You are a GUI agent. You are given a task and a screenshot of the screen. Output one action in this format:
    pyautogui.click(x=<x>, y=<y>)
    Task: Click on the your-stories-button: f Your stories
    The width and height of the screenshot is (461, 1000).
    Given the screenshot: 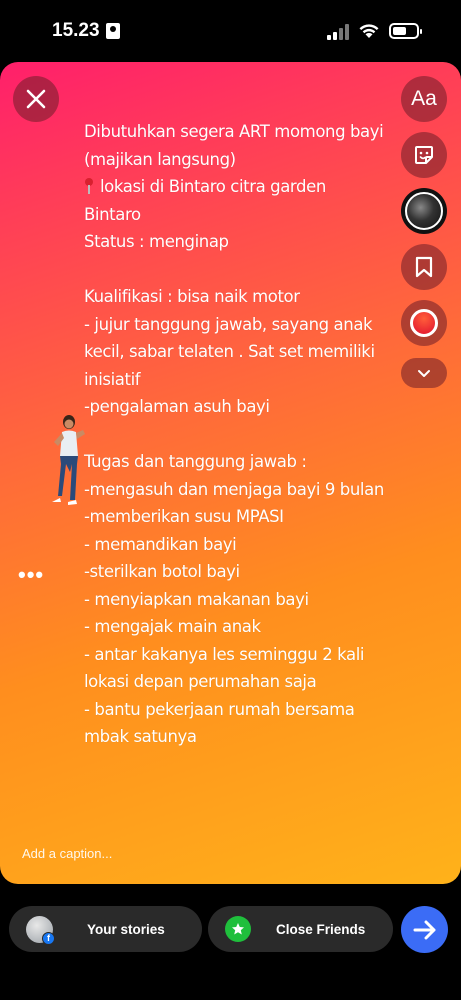 What is the action you would take?
    pyautogui.click(x=105, y=929)
    